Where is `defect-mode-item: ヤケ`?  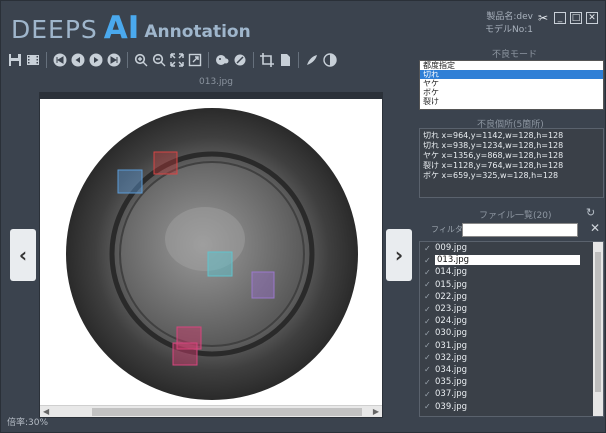
defect-mode-item: ヤケ is located at coordinates (511, 83).